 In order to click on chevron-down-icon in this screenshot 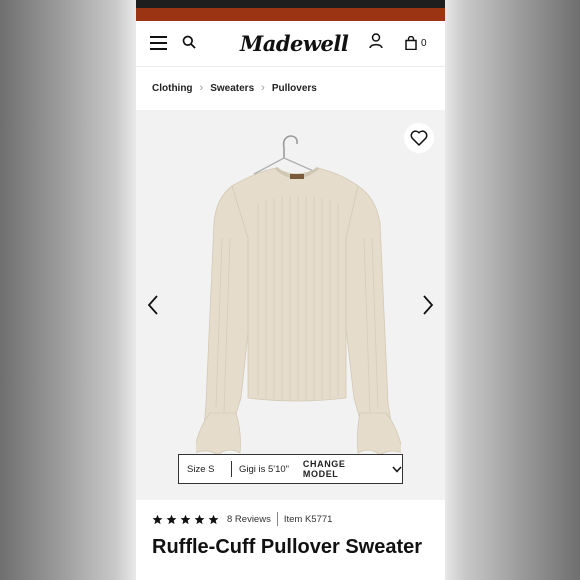, I will do `click(397, 469)`.